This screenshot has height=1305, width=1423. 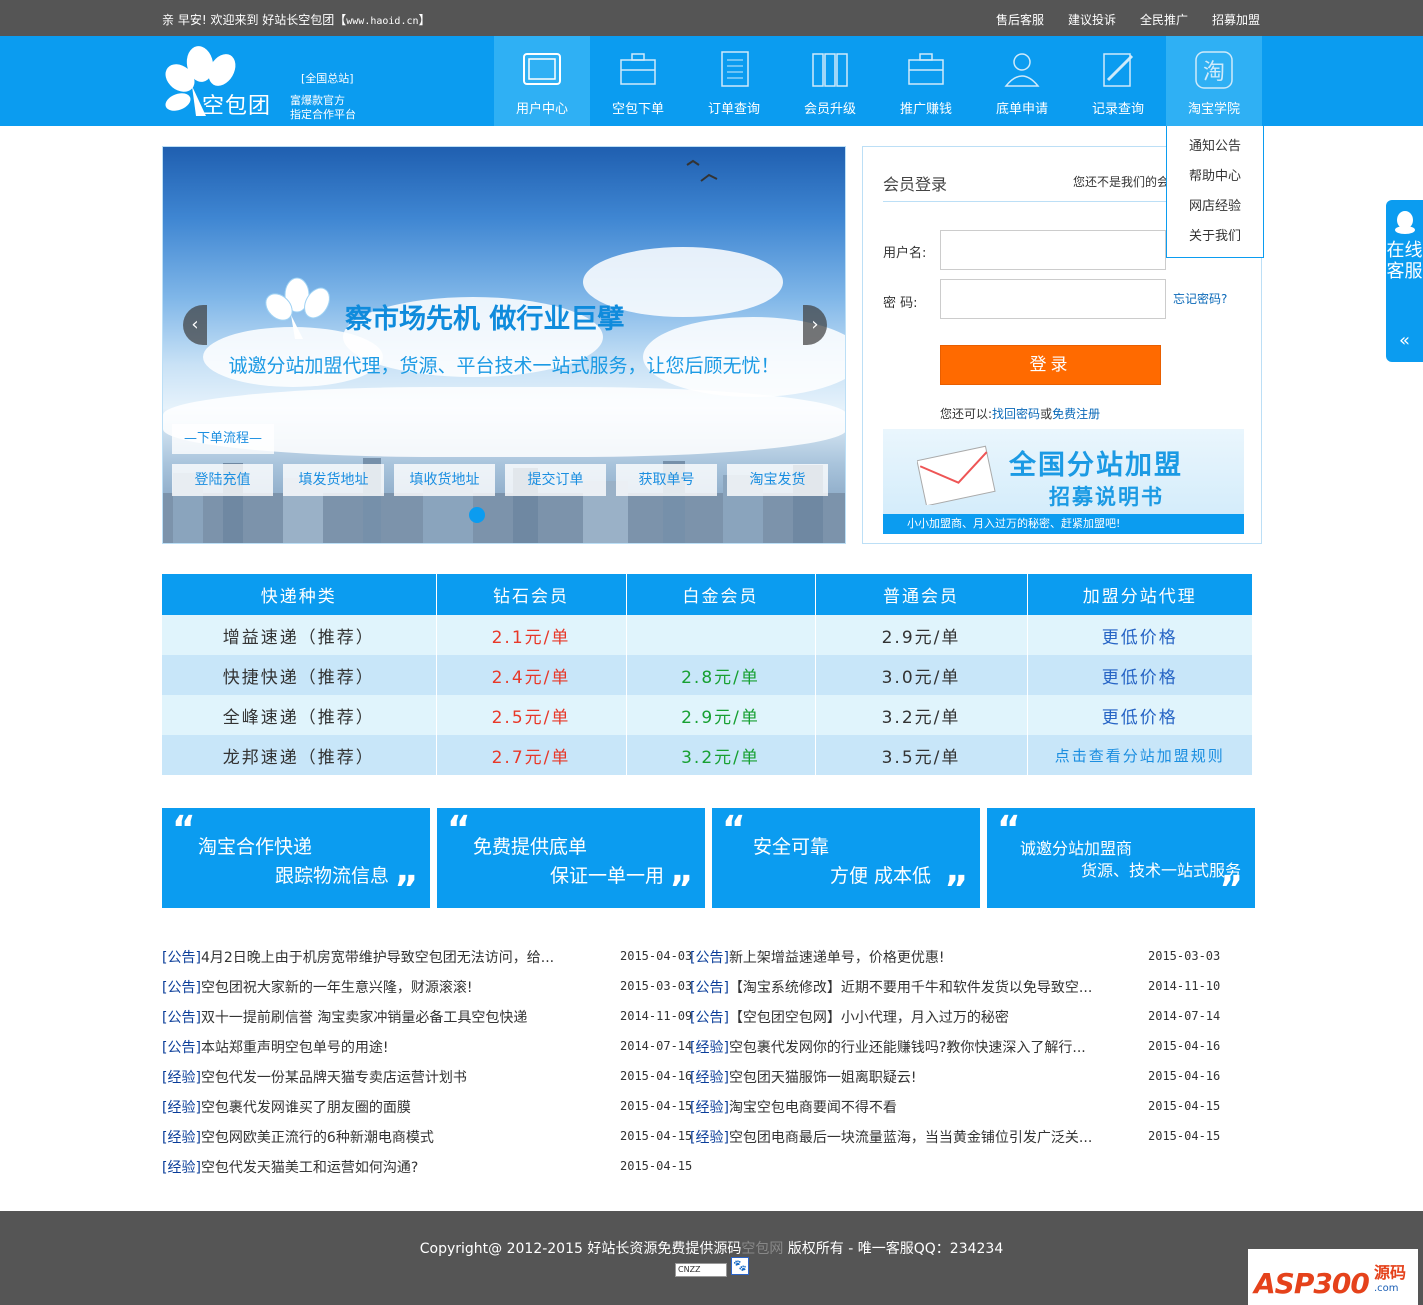 I want to click on slider-dot, so click(x=477, y=515).